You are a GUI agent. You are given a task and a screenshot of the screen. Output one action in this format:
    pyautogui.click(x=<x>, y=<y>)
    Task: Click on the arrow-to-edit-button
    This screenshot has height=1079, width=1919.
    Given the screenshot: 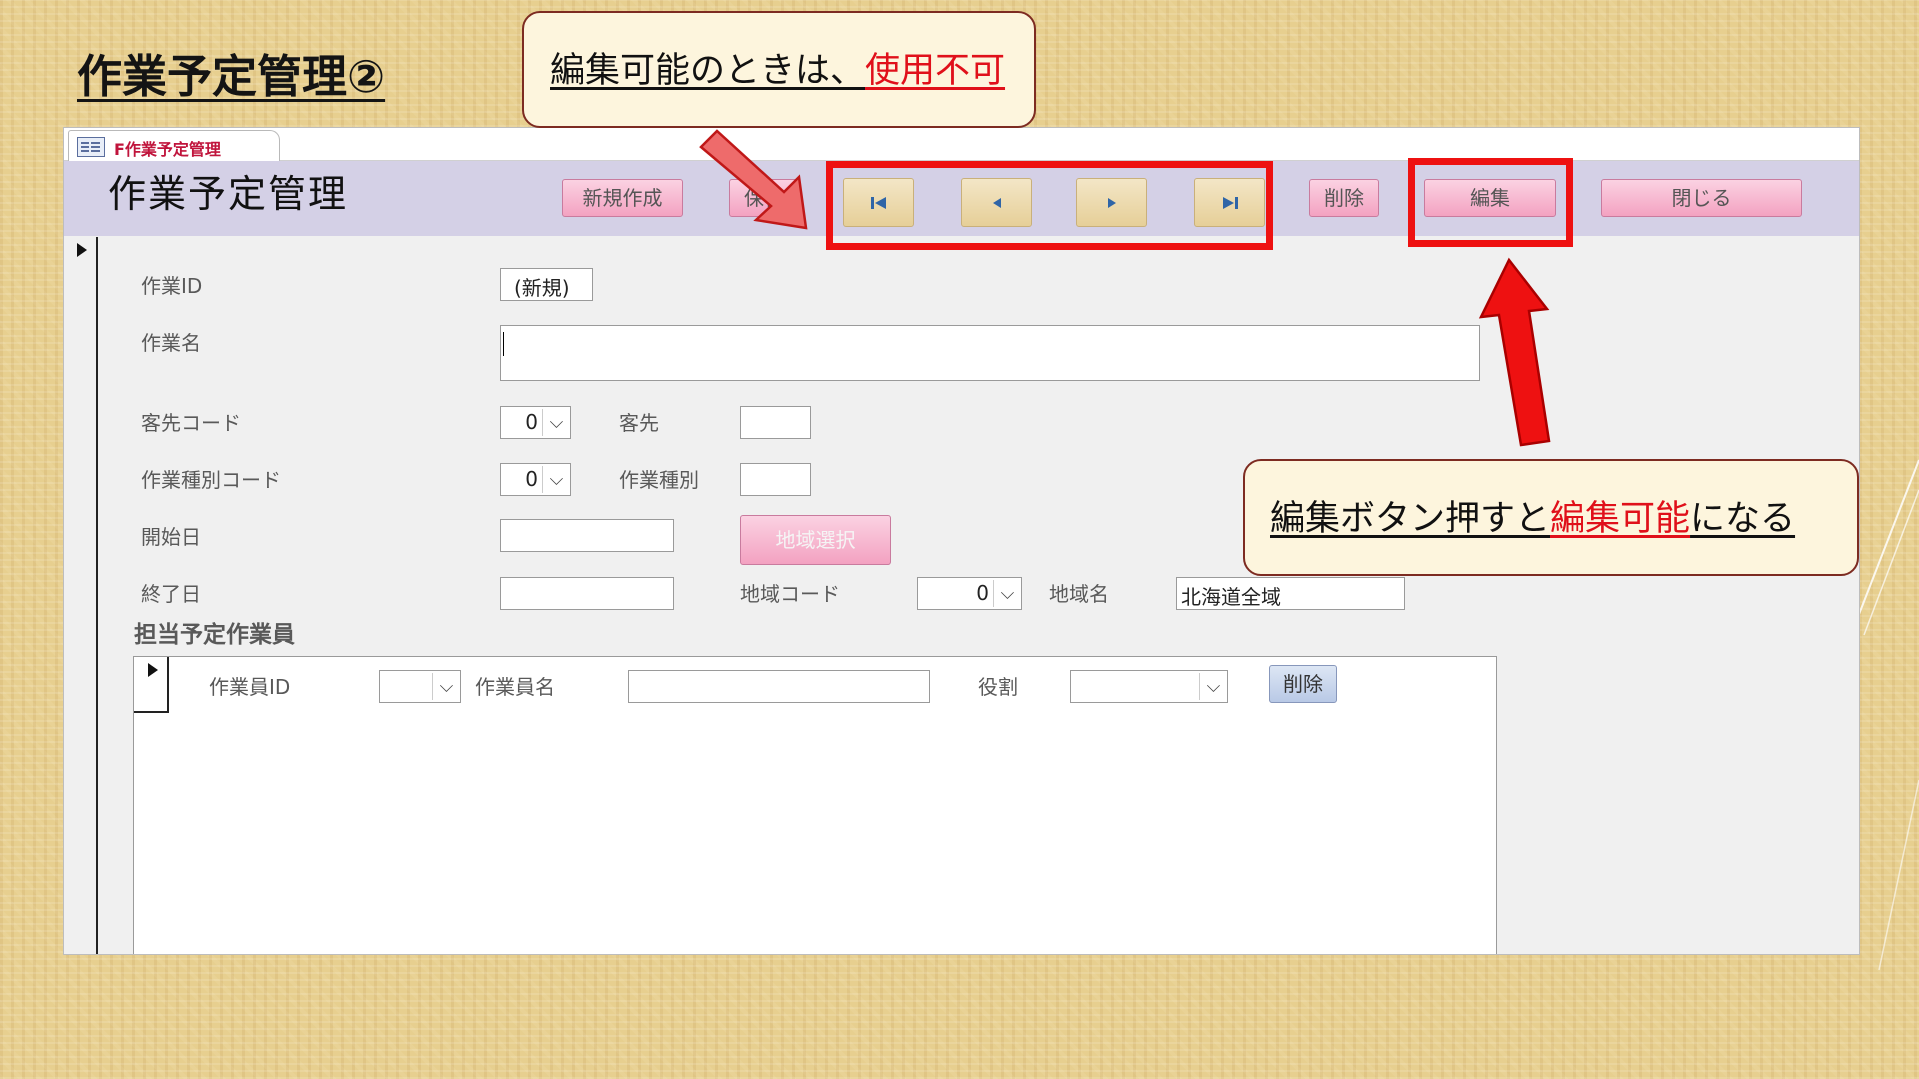 What is the action you would take?
    pyautogui.click(x=1514, y=352)
    